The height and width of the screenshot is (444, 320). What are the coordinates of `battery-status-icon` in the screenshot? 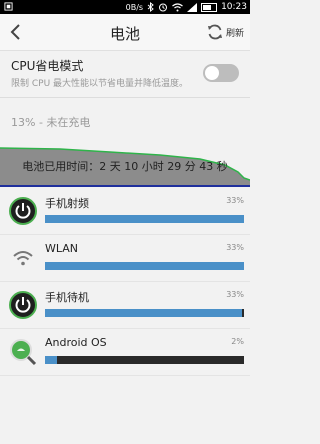 It's located at (209, 7).